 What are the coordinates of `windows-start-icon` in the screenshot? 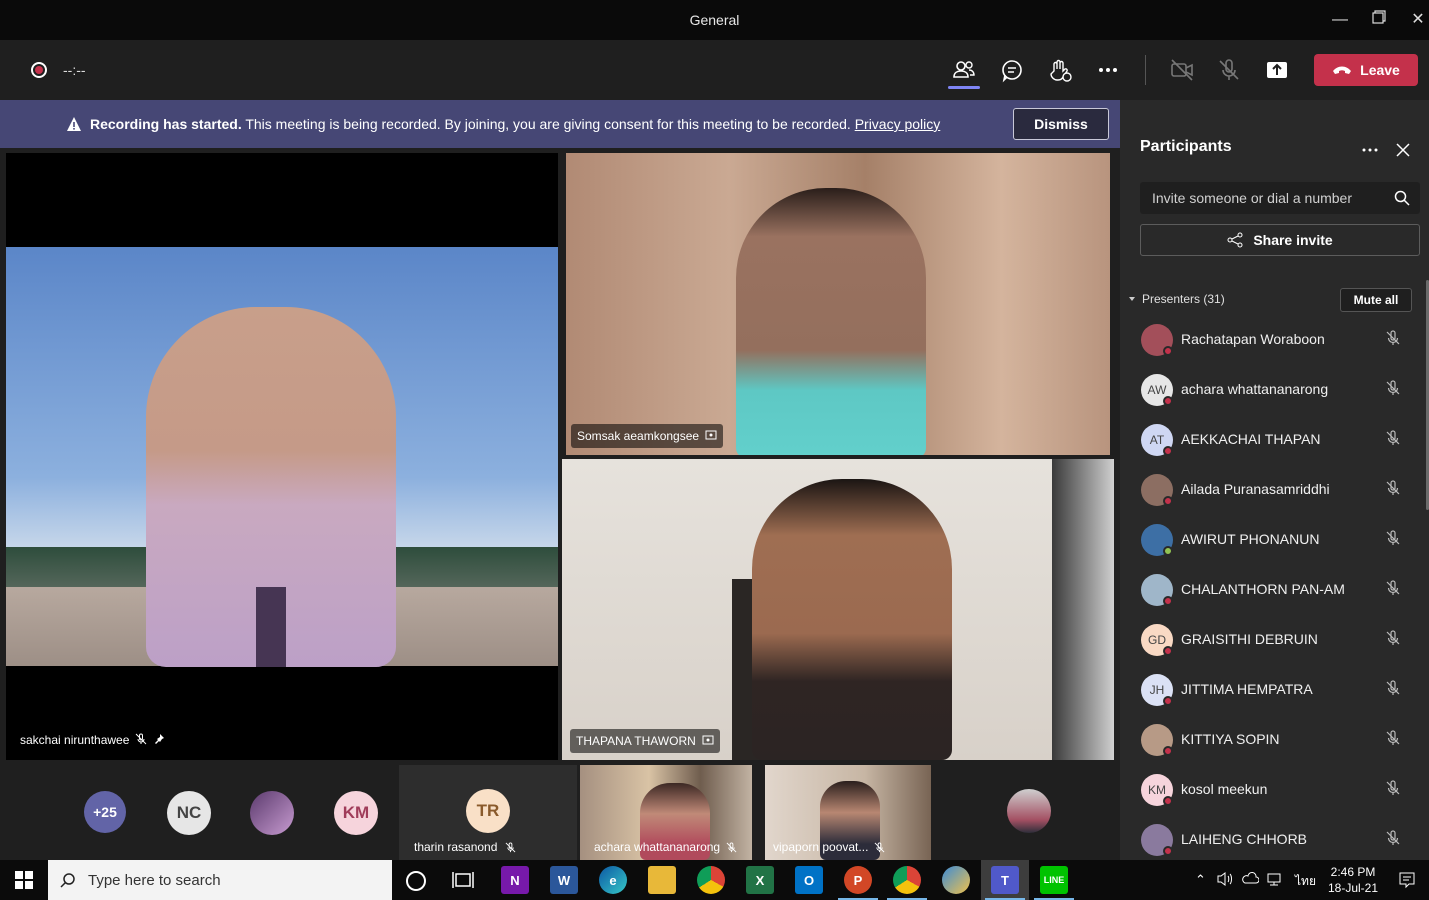 It's located at (24, 882).